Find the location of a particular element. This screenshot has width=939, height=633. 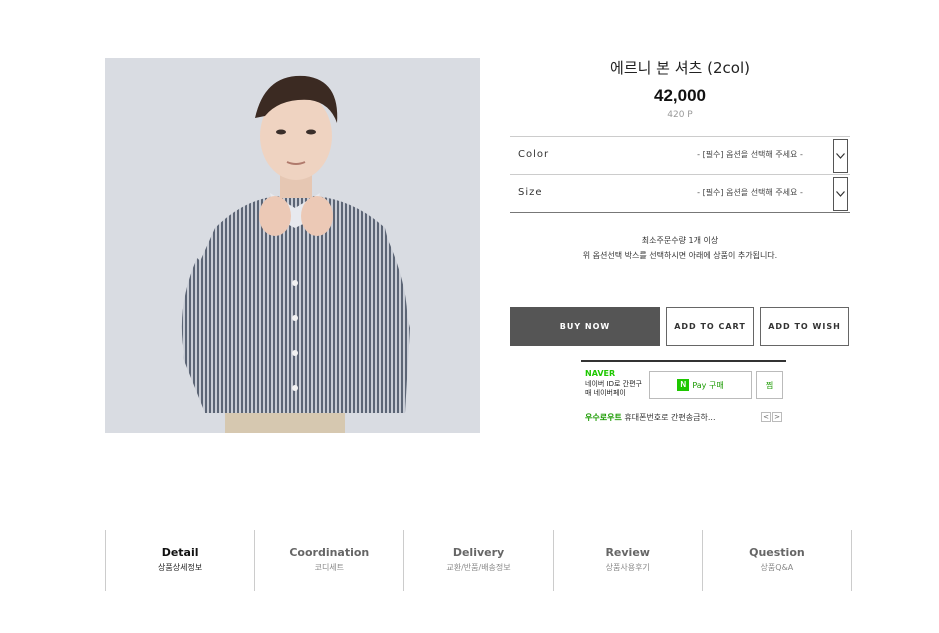

buy-now-button: BUY NOW is located at coordinates (585, 326).